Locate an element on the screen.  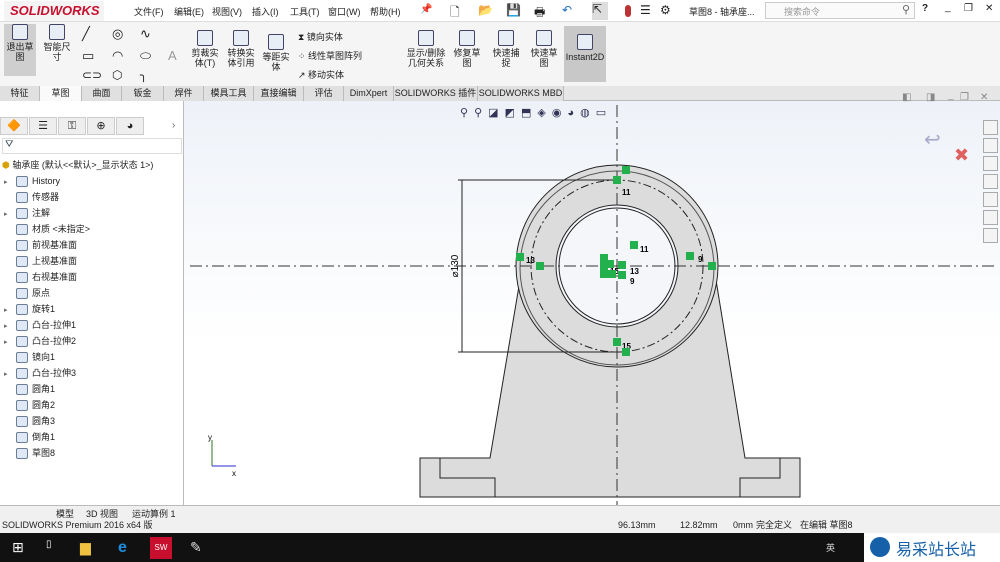
watermark-logo: 易采站长站 is located at coordinates (932, 547).